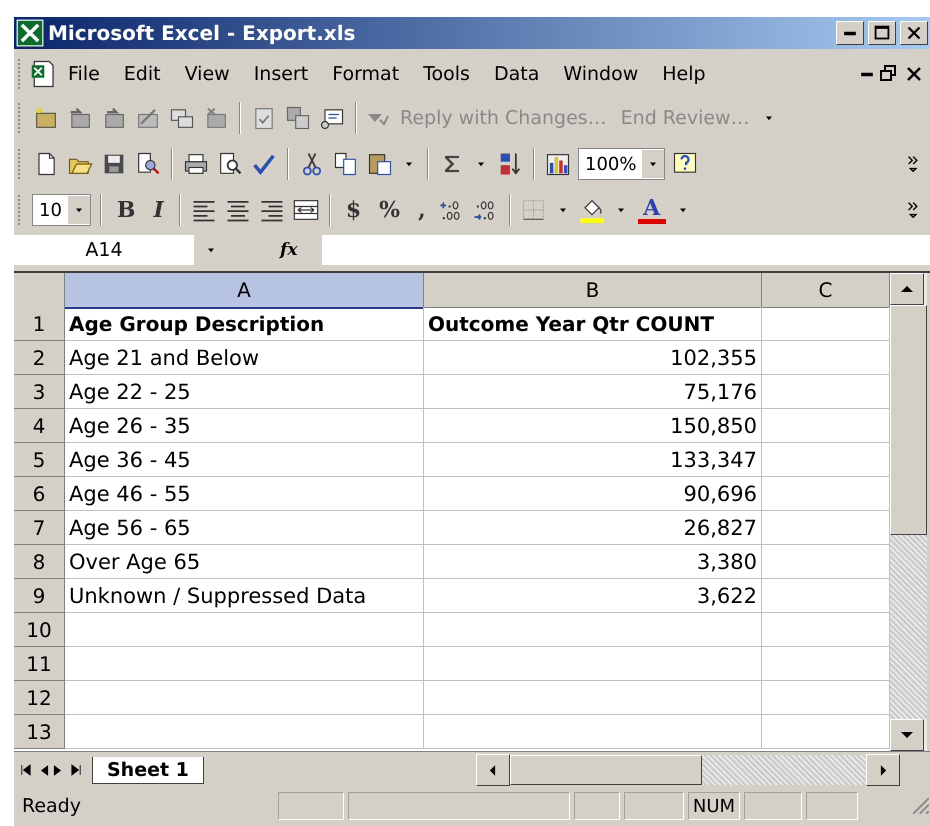  What do you see at coordinates (921, 806) in the screenshot?
I see `resize-grip-icon` at bounding box center [921, 806].